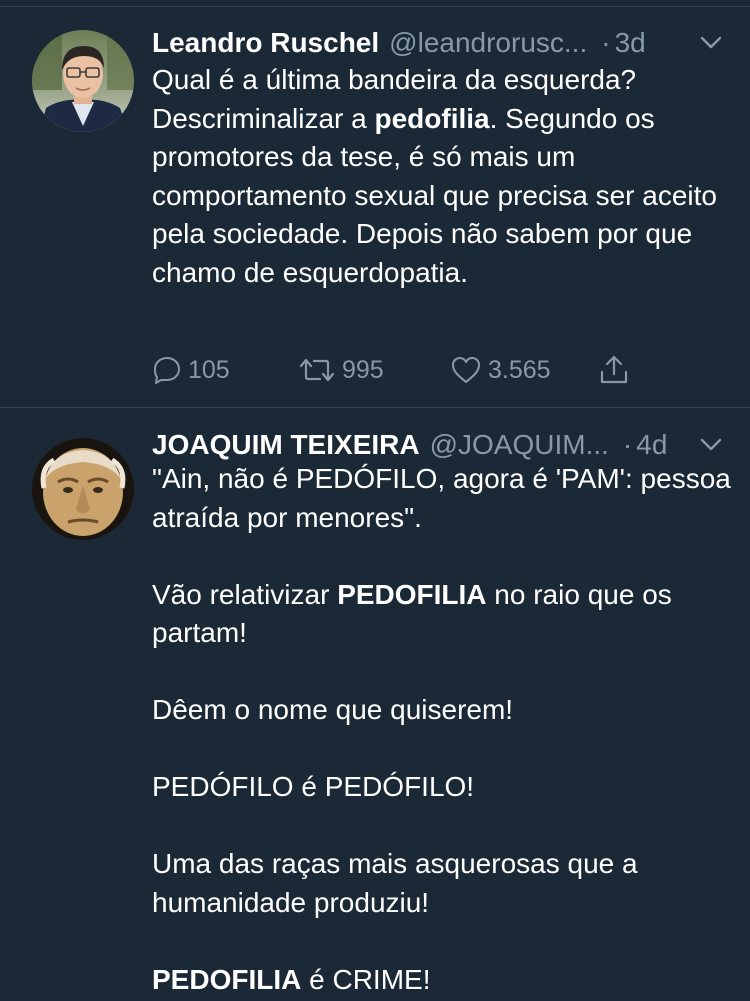 This screenshot has height=1001, width=750. I want to click on tweet-paragraph: Dêem o nome que quiserem!, so click(333, 709).